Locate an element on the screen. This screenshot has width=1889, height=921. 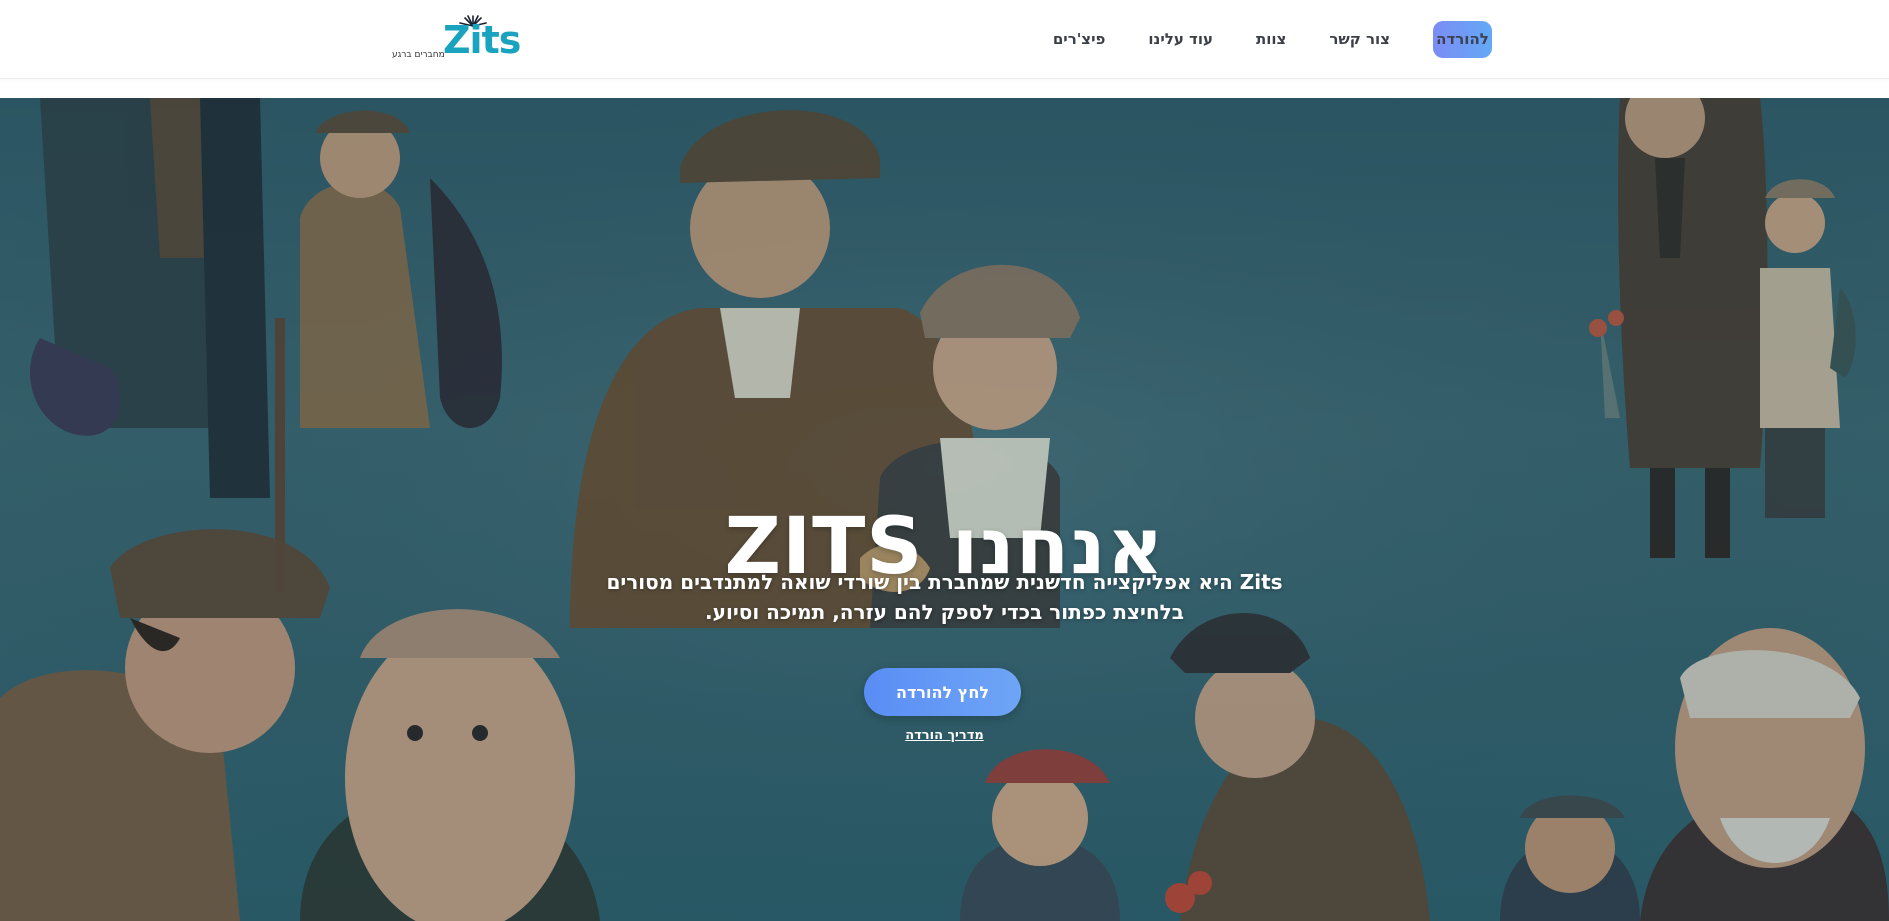
logo-wordmark: Zits is located at coordinates (482, 40).